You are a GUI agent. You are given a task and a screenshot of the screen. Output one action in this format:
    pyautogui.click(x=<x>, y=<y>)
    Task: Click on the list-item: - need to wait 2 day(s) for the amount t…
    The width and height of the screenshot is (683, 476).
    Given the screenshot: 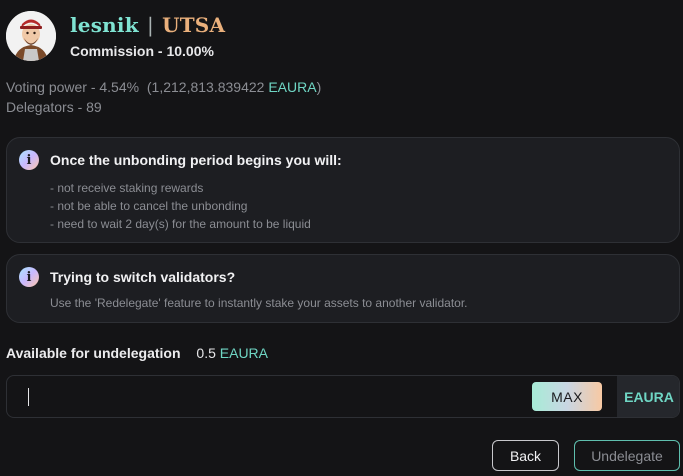 What is the action you would take?
    pyautogui.click(x=180, y=224)
    